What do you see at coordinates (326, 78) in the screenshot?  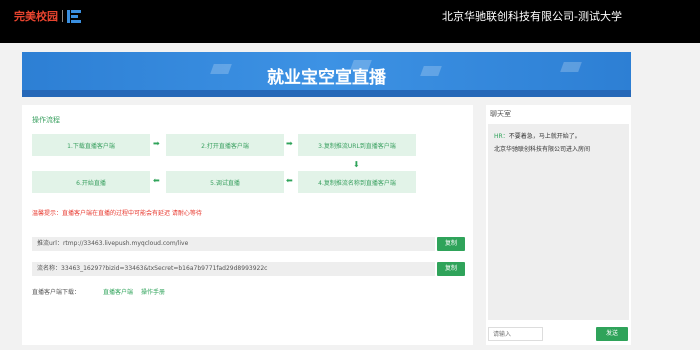 I see `banner-title: 就业宝空宣直播` at bounding box center [326, 78].